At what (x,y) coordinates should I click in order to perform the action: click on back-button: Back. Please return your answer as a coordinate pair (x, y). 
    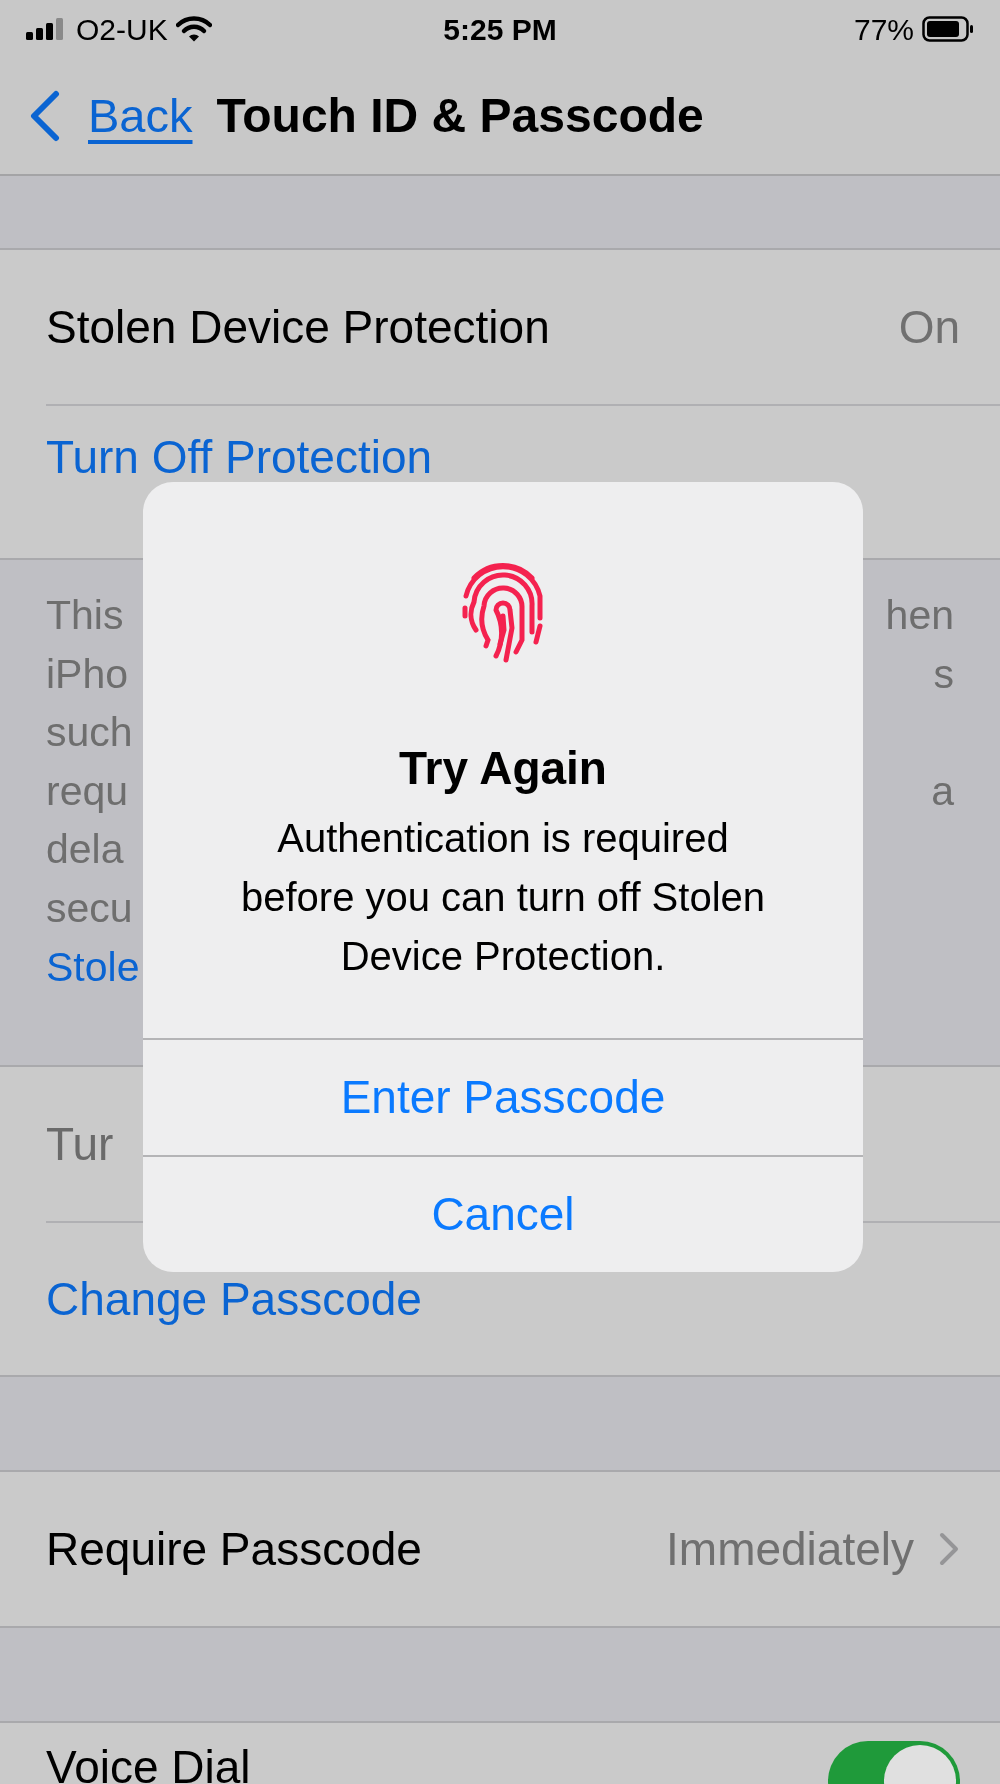
    Looking at the image, I should click on (110, 116).